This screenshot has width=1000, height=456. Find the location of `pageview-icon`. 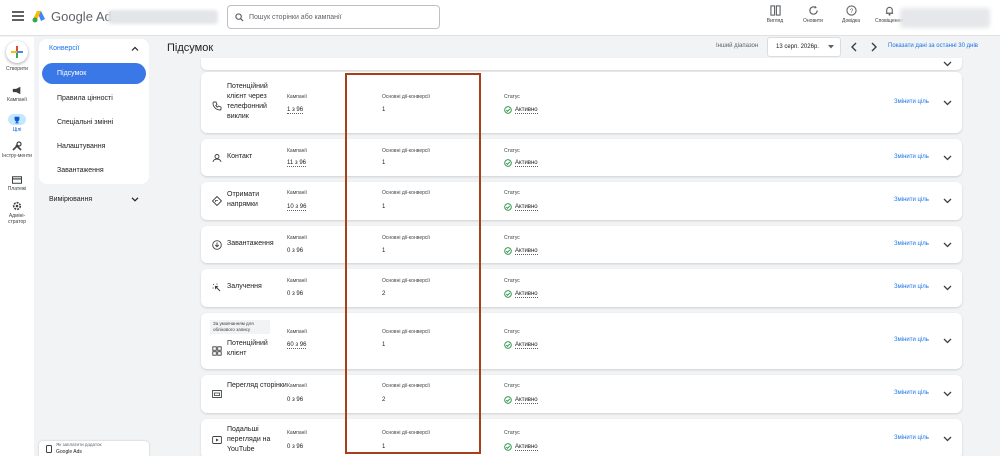

pageview-icon is located at coordinates (217, 394).